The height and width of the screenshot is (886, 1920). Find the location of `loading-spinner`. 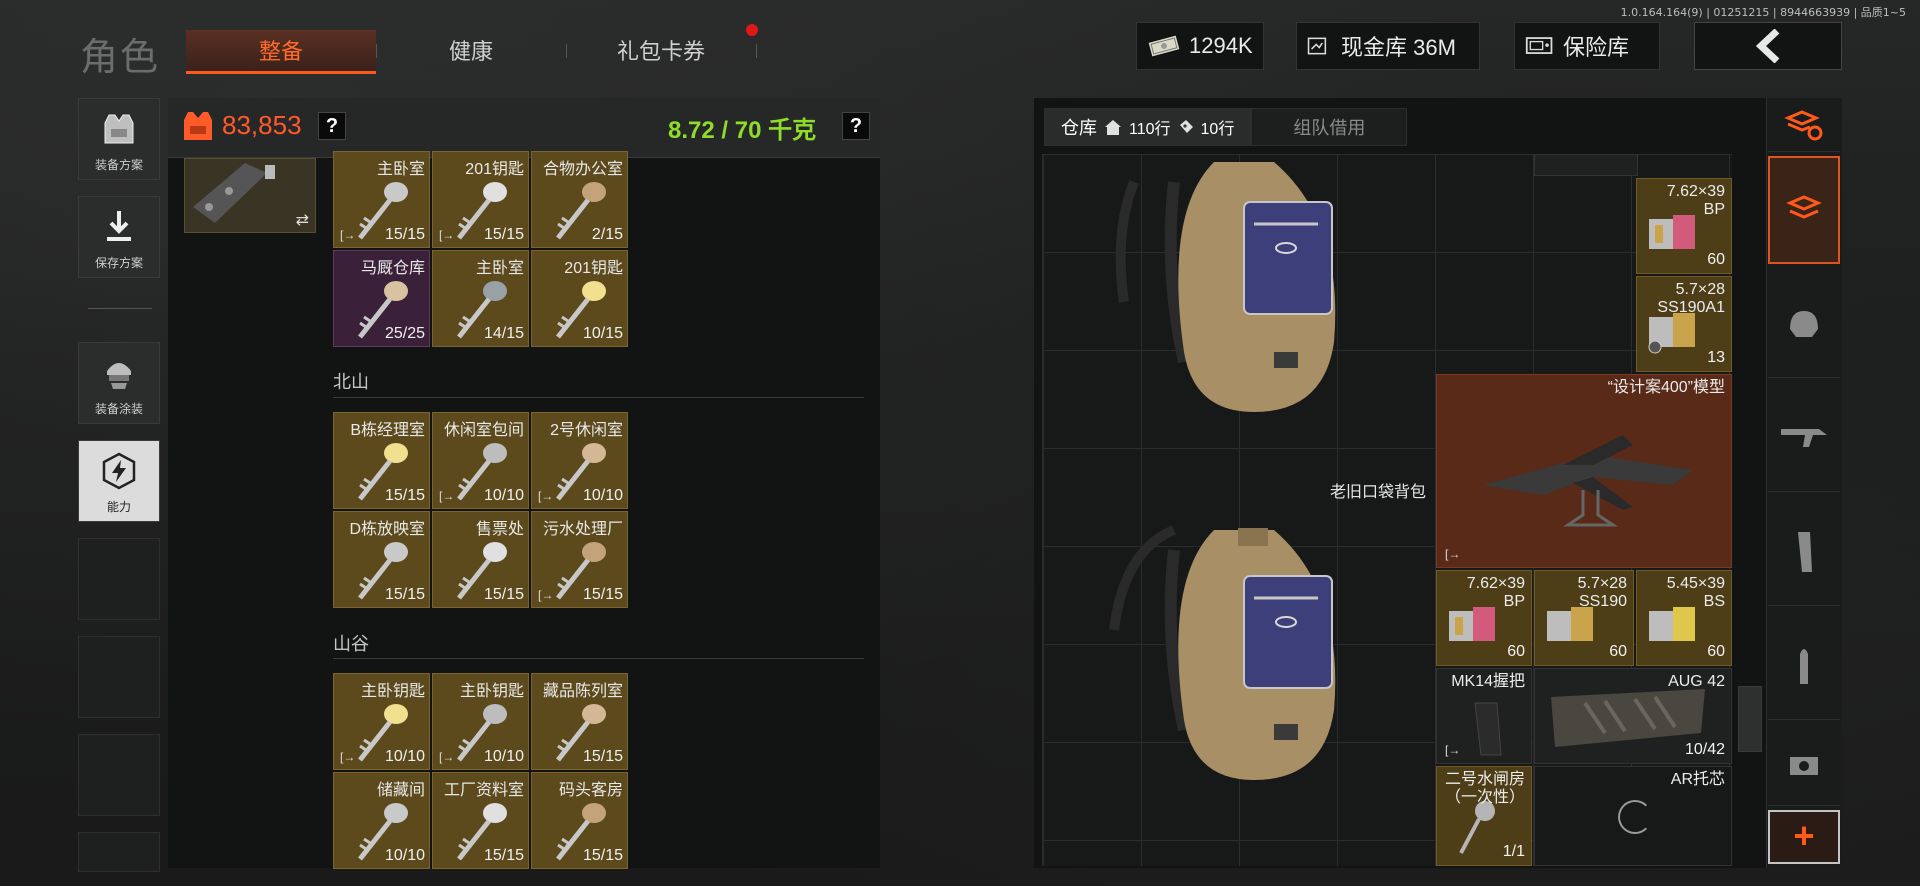

loading-spinner is located at coordinates (1635, 817).